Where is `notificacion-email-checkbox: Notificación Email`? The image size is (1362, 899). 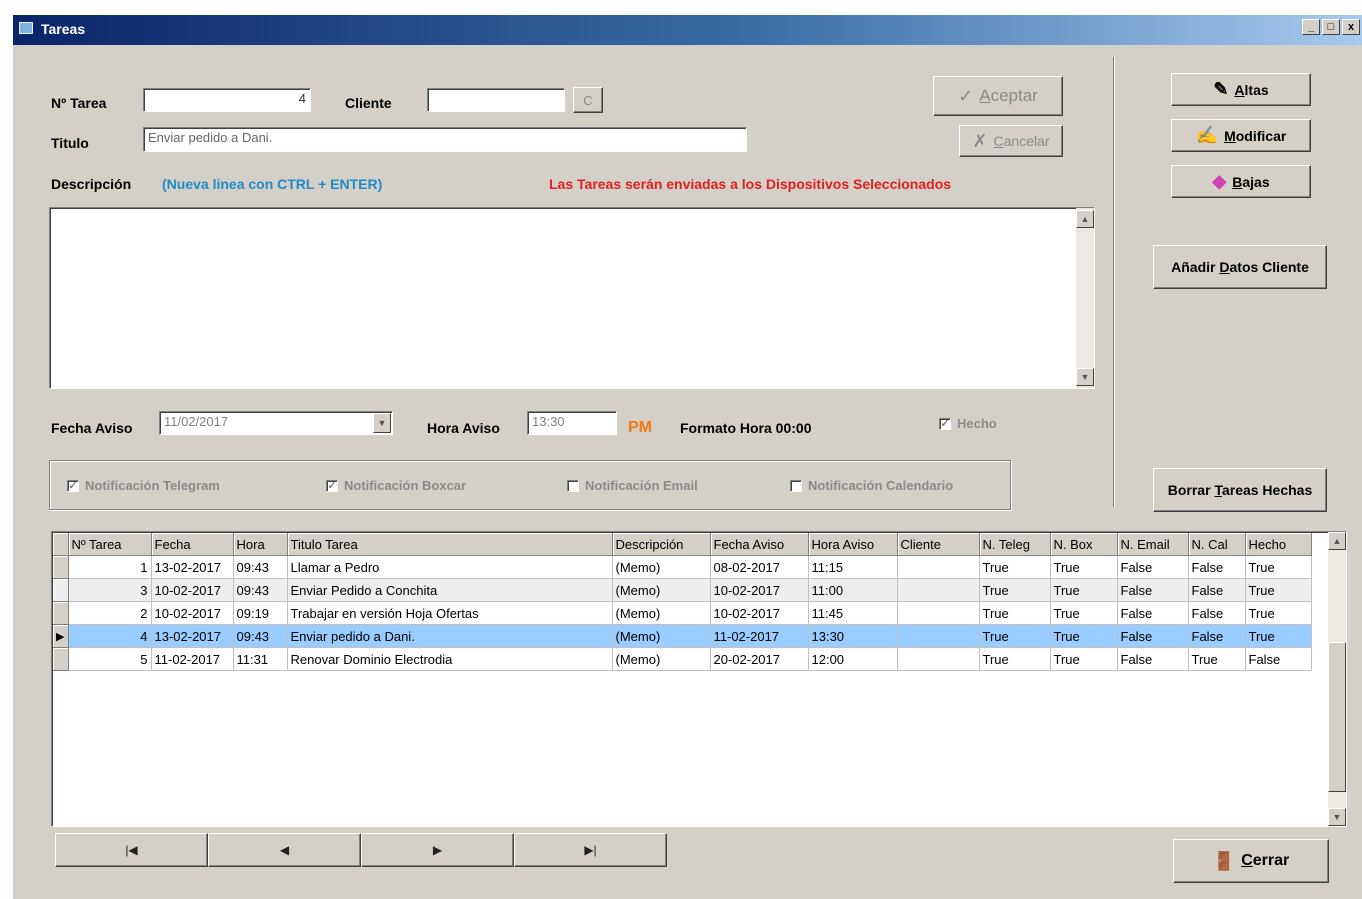
notificacion-email-checkbox: Notificación Email is located at coordinates (632, 485).